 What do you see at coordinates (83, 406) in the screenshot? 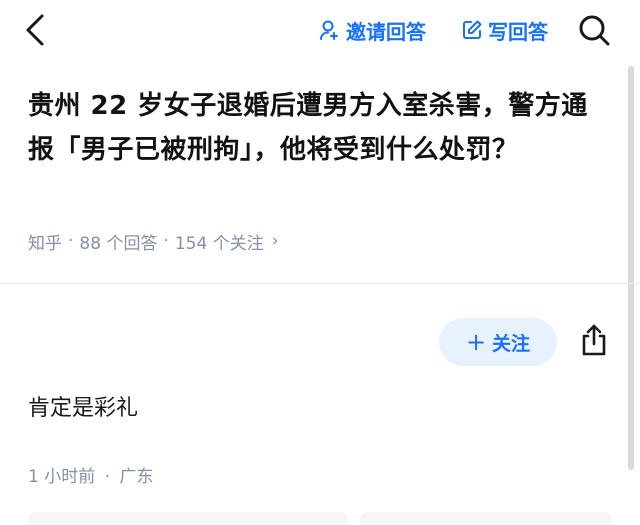
I see `answer-content: 肯定是彩礼` at bounding box center [83, 406].